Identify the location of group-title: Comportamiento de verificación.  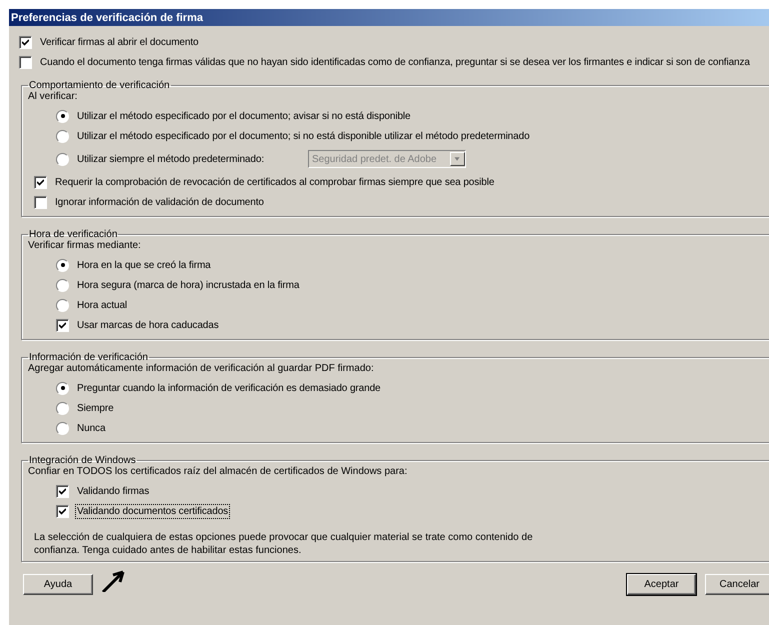
(99, 85).